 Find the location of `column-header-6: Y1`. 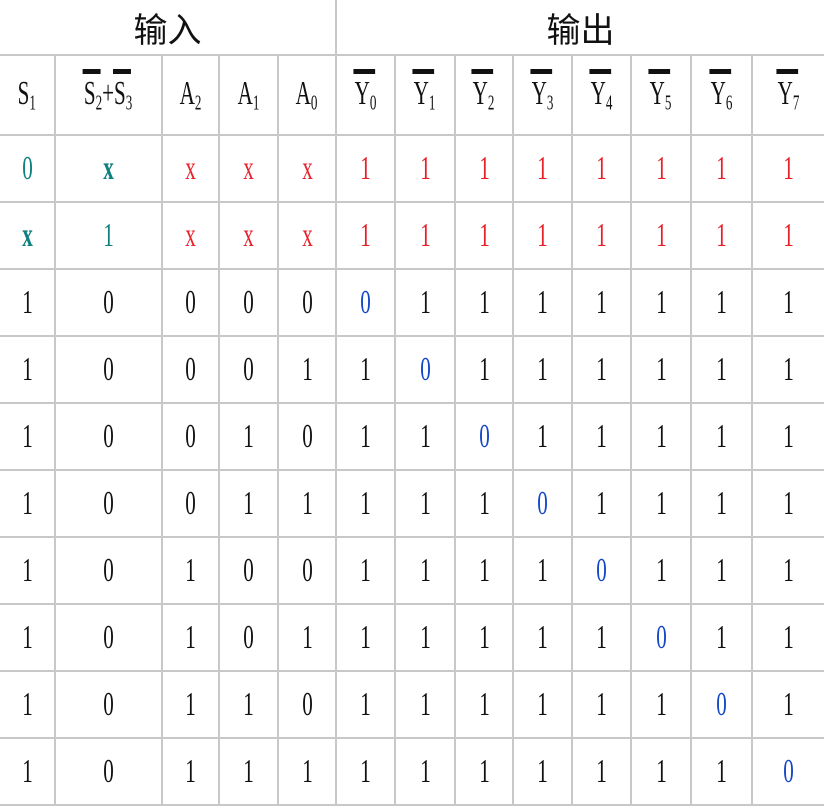

column-header-6: Y1 is located at coordinates (426, 96).